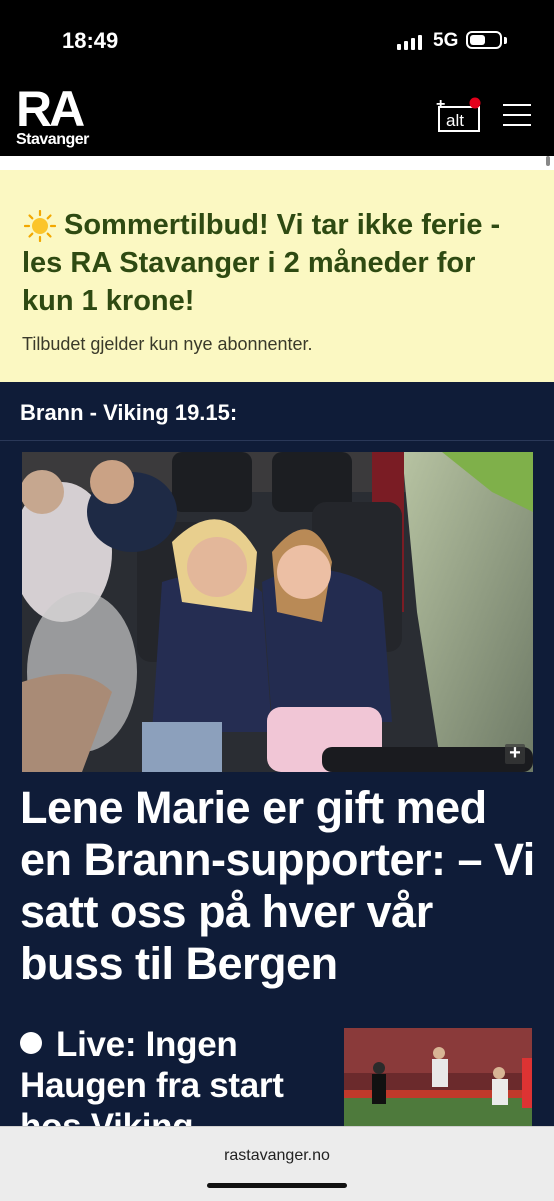  I want to click on cellular-signal-icon, so click(409, 42).